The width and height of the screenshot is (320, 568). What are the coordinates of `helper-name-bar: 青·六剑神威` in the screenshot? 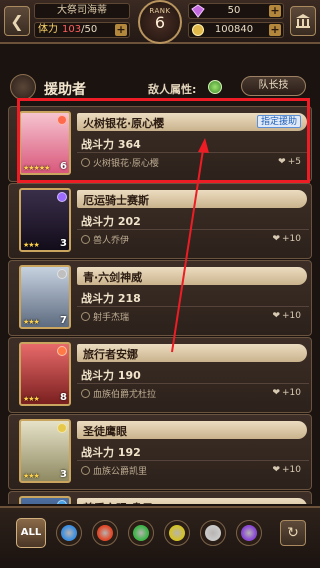 It's located at (192, 276).